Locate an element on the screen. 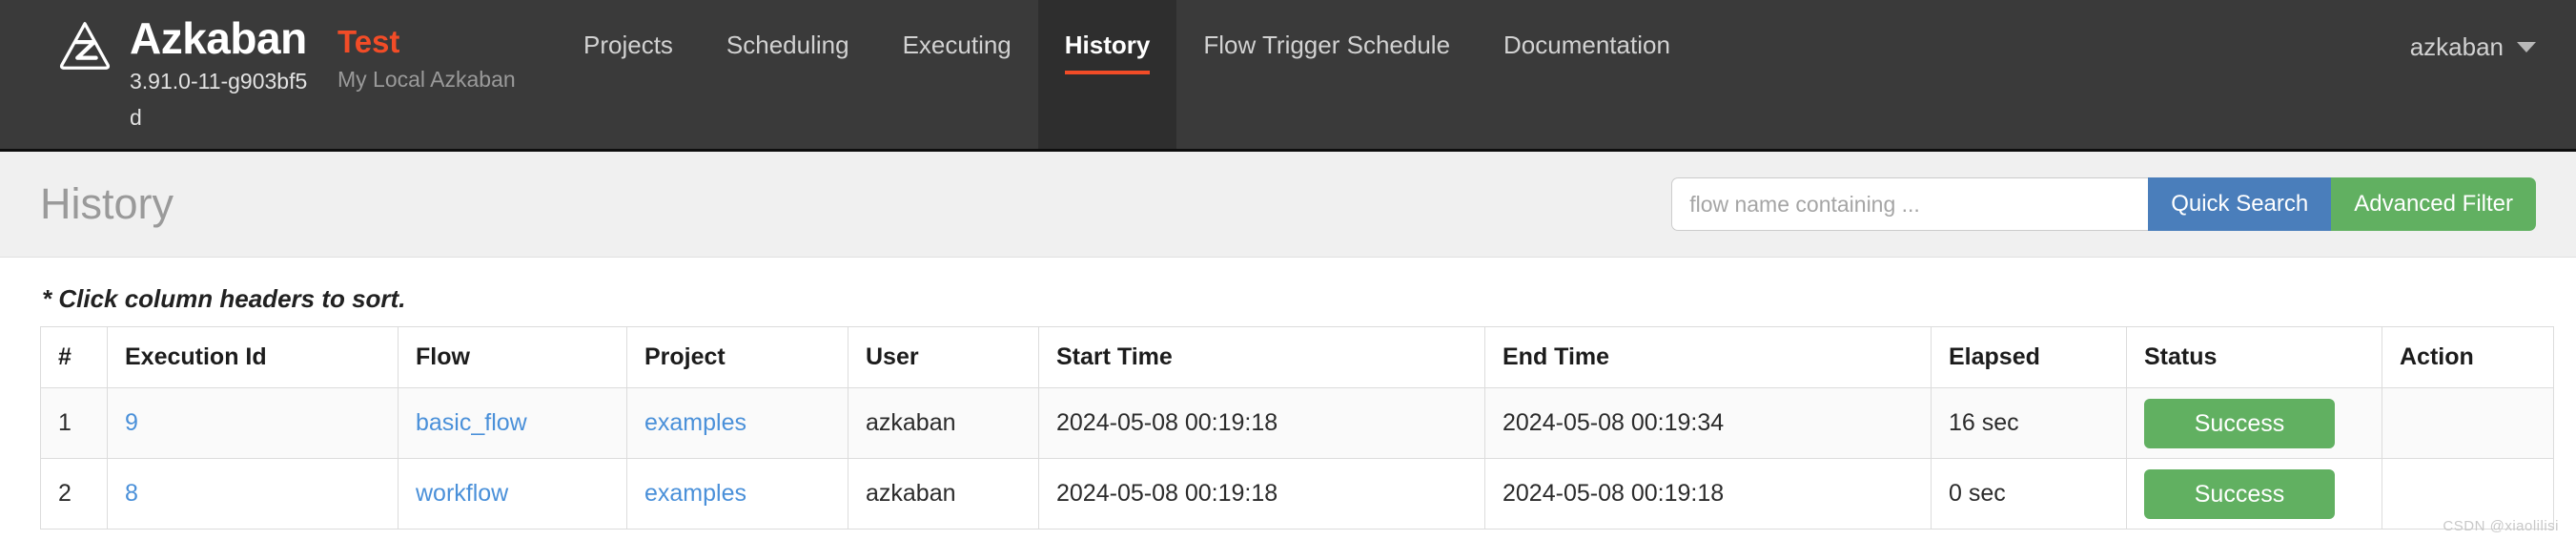 Image resolution: width=2576 pixels, height=540 pixels. column-header-number: # is located at coordinates (74, 357).